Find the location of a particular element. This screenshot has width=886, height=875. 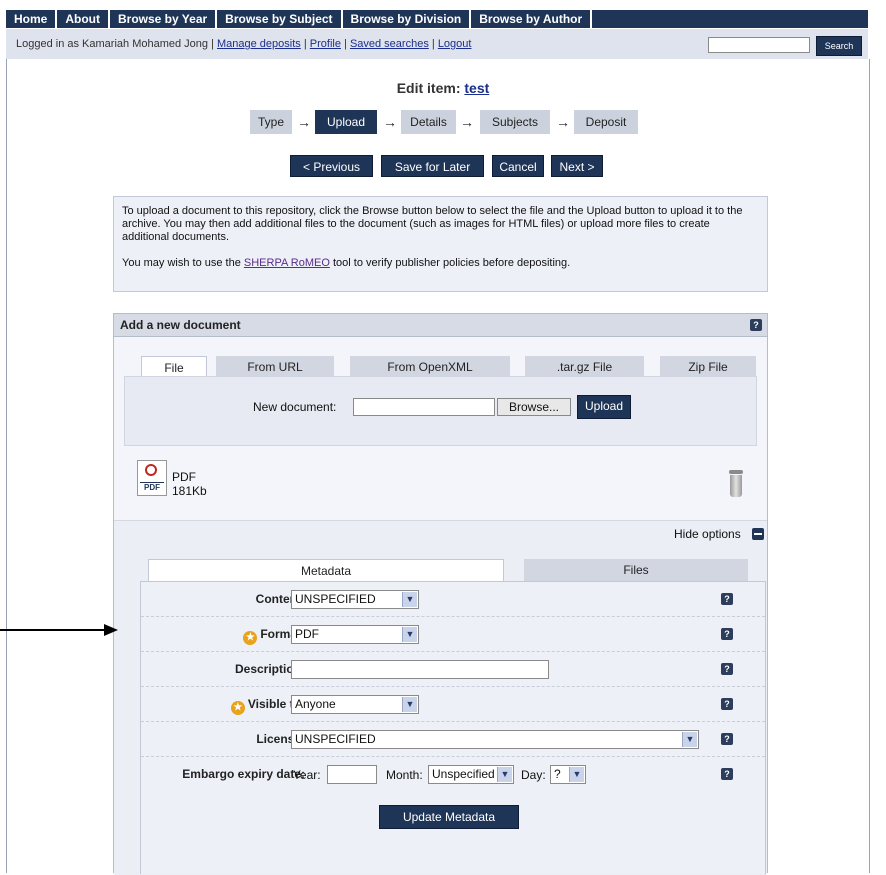

description-row: Description: ? is located at coordinates (453, 669).